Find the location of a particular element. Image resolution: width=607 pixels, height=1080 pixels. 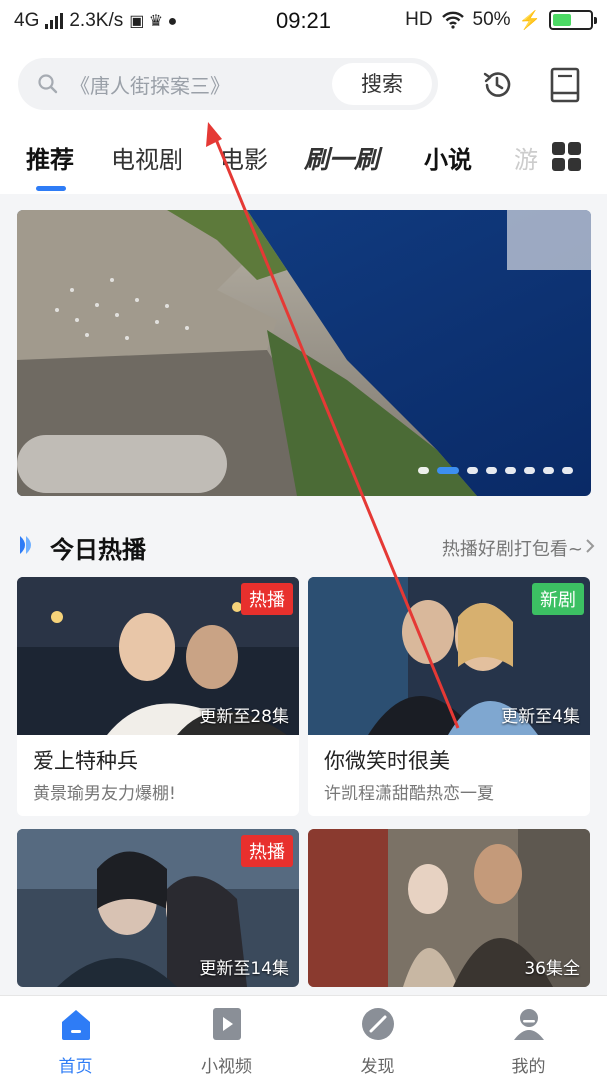

search-bar: 《唐人街探案三》 搜索 is located at coordinates (228, 84).